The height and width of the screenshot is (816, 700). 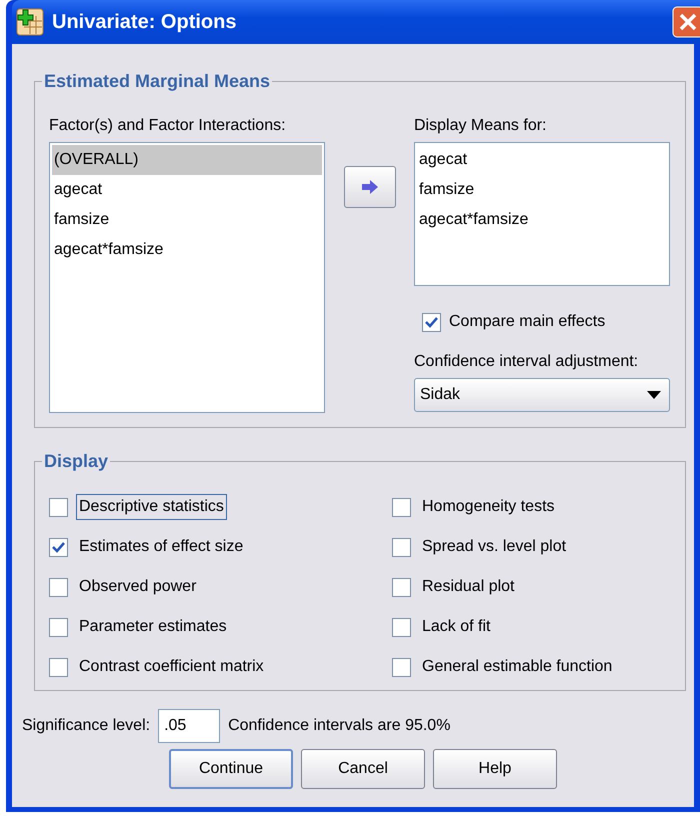 I want to click on dialog-button: Continue, so click(x=231, y=769).